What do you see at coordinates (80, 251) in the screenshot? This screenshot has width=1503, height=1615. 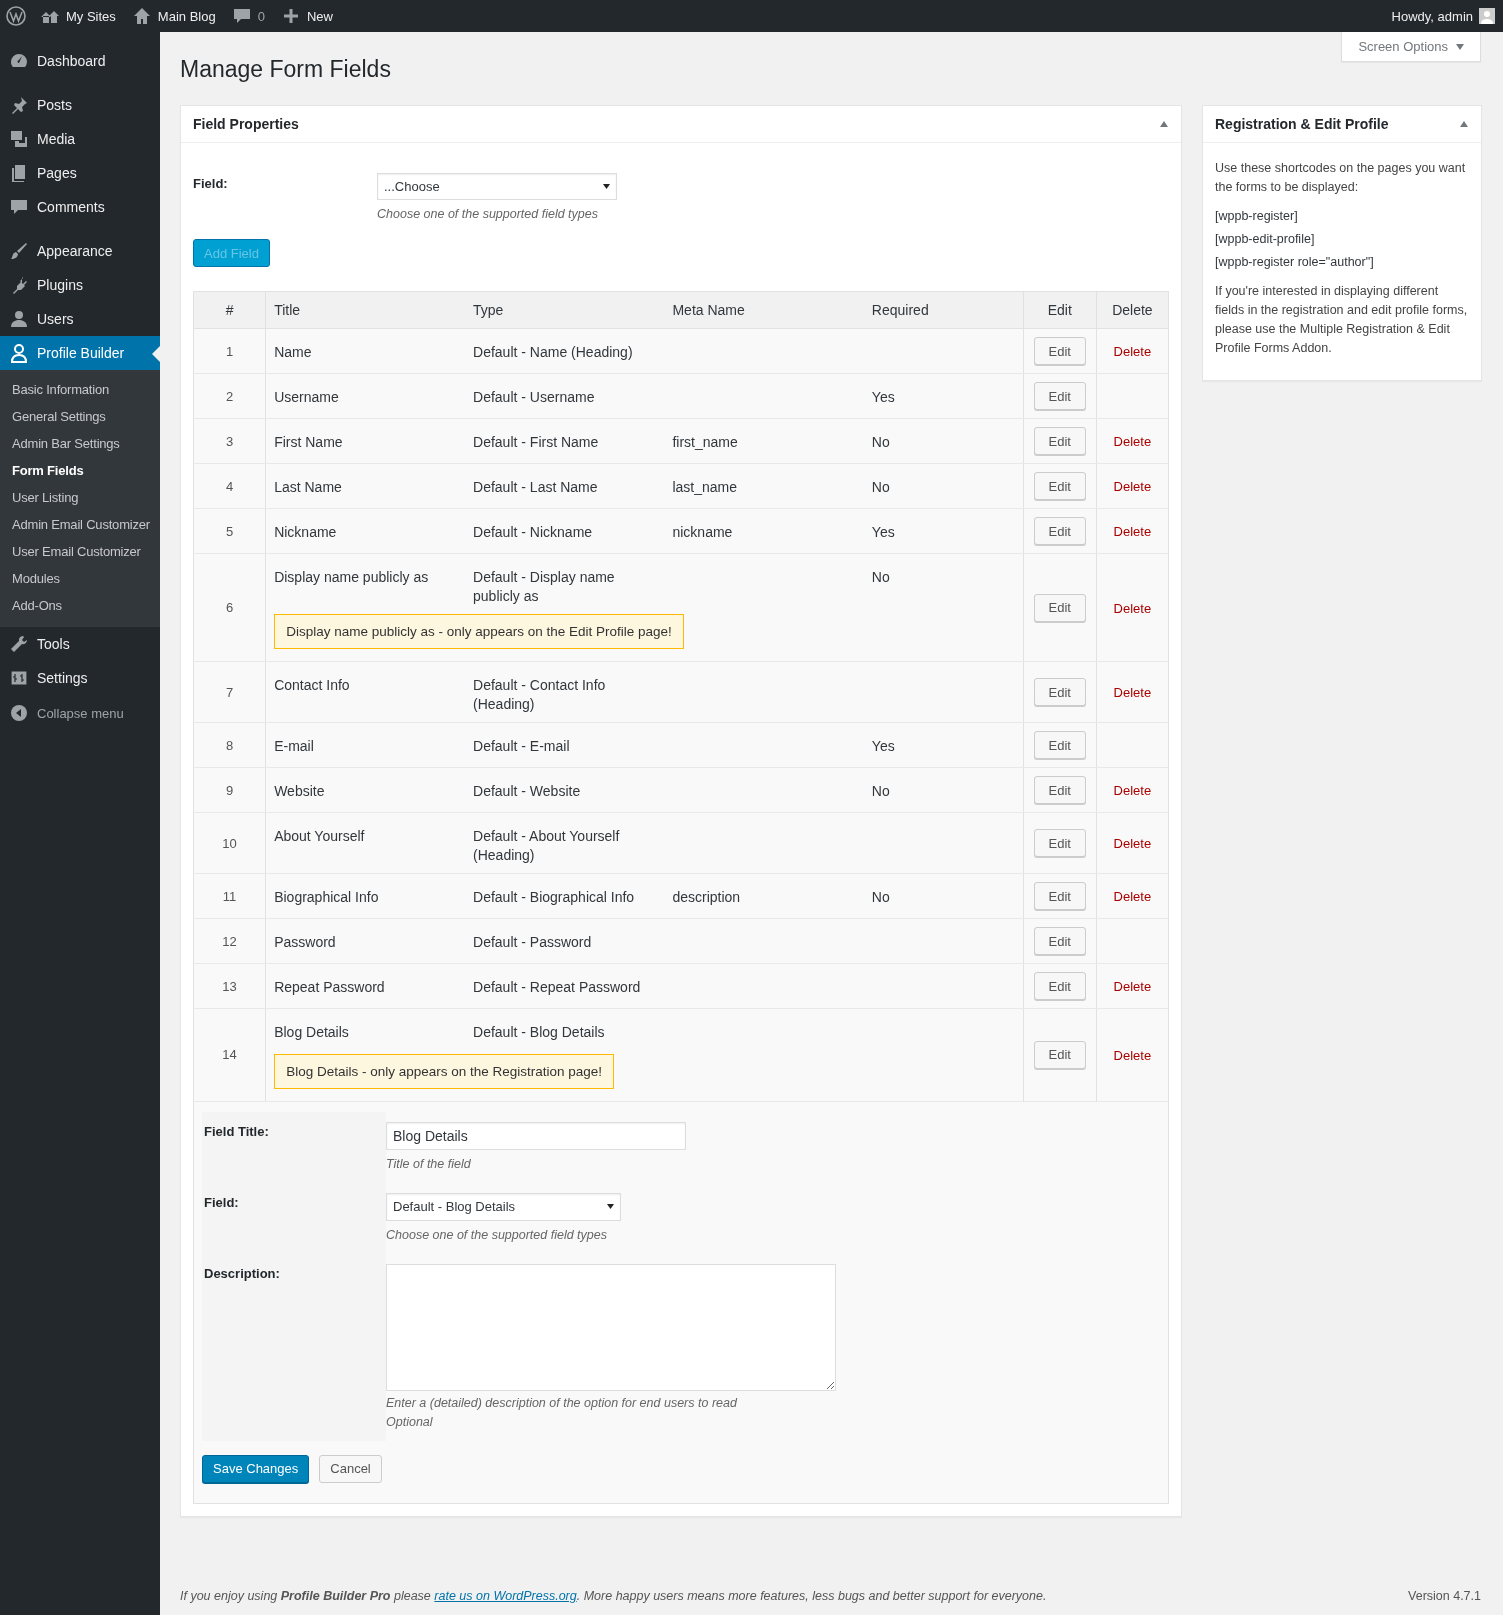 I see `menu-item: Appearance` at bounding box center [80, 251].